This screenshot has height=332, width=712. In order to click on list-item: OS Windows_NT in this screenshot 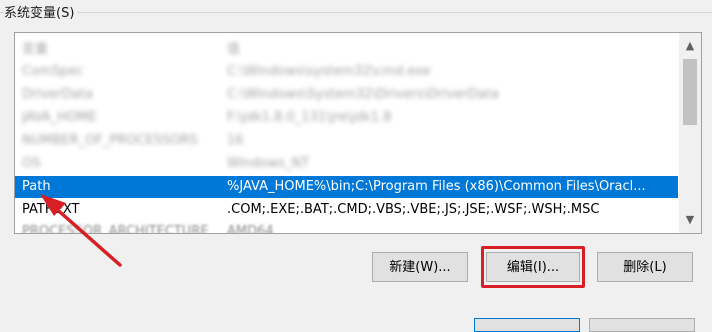, I will do `click(346, 164)`.